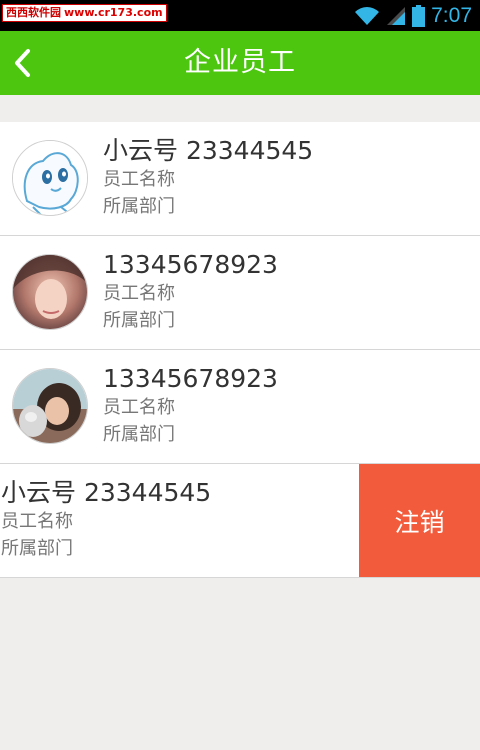 The height and width of the screenshot is (750, 480). What do you see at coordinates (396, 15) in the screenshot?
I see `signal-icon` at bounding box center [396, 15].